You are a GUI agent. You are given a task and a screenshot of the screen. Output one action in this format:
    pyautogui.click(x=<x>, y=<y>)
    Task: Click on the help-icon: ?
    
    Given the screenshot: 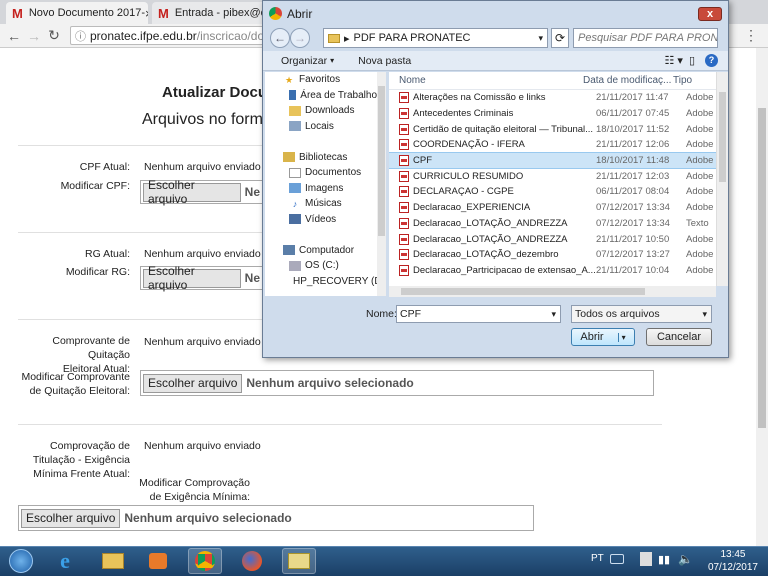 What is the action you would take?
    pyautogui.click(x=711, y=60)
    